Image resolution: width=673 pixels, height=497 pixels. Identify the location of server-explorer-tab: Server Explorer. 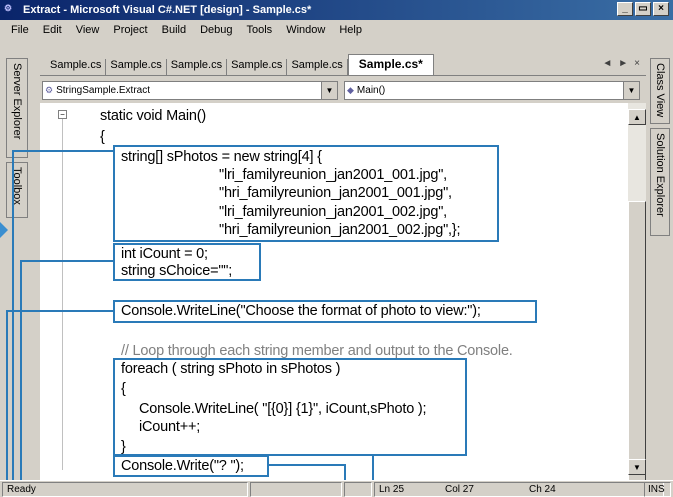
(17, 108).